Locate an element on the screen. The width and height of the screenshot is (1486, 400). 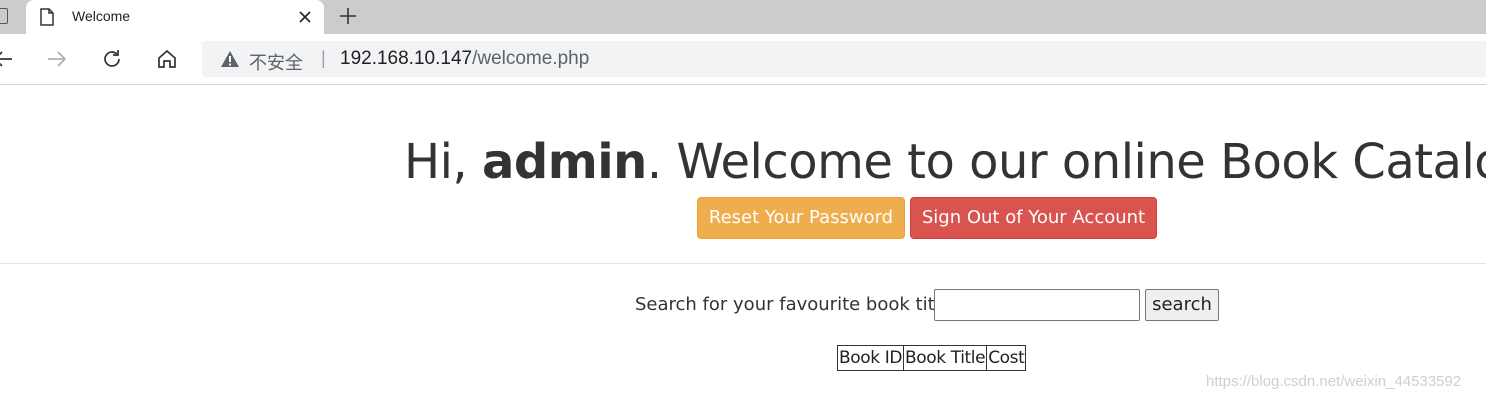
search-button: search is located at coordinates (1182, 305).